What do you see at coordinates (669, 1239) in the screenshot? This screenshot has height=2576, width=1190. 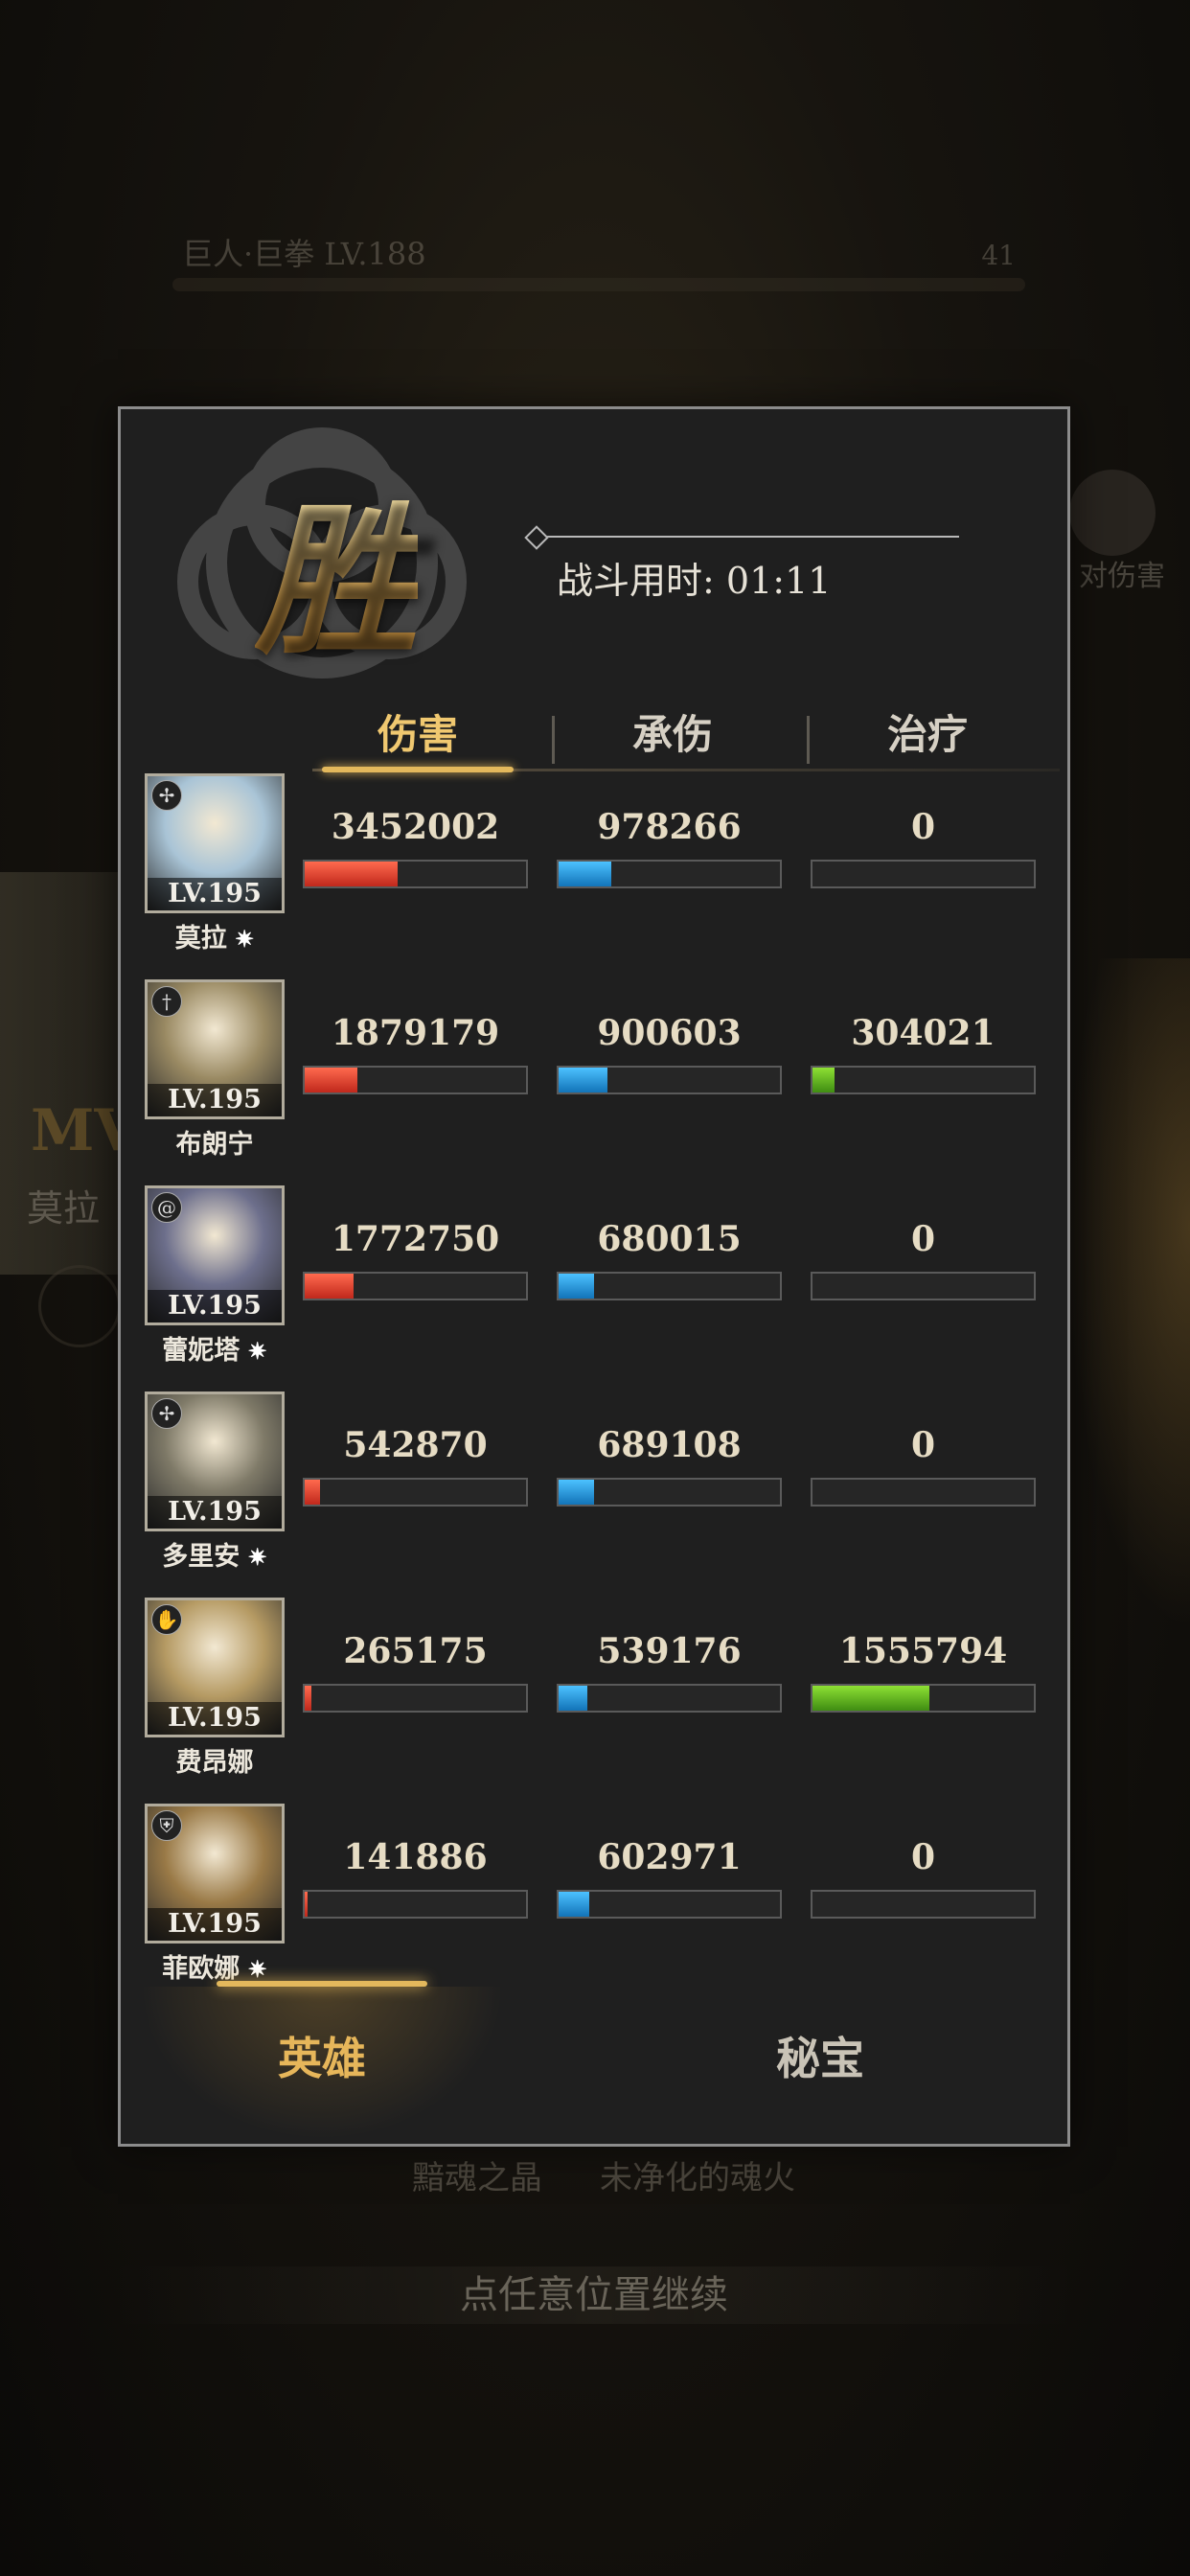 I see `taken-value: 680015` at bounding box center [669, 1239].